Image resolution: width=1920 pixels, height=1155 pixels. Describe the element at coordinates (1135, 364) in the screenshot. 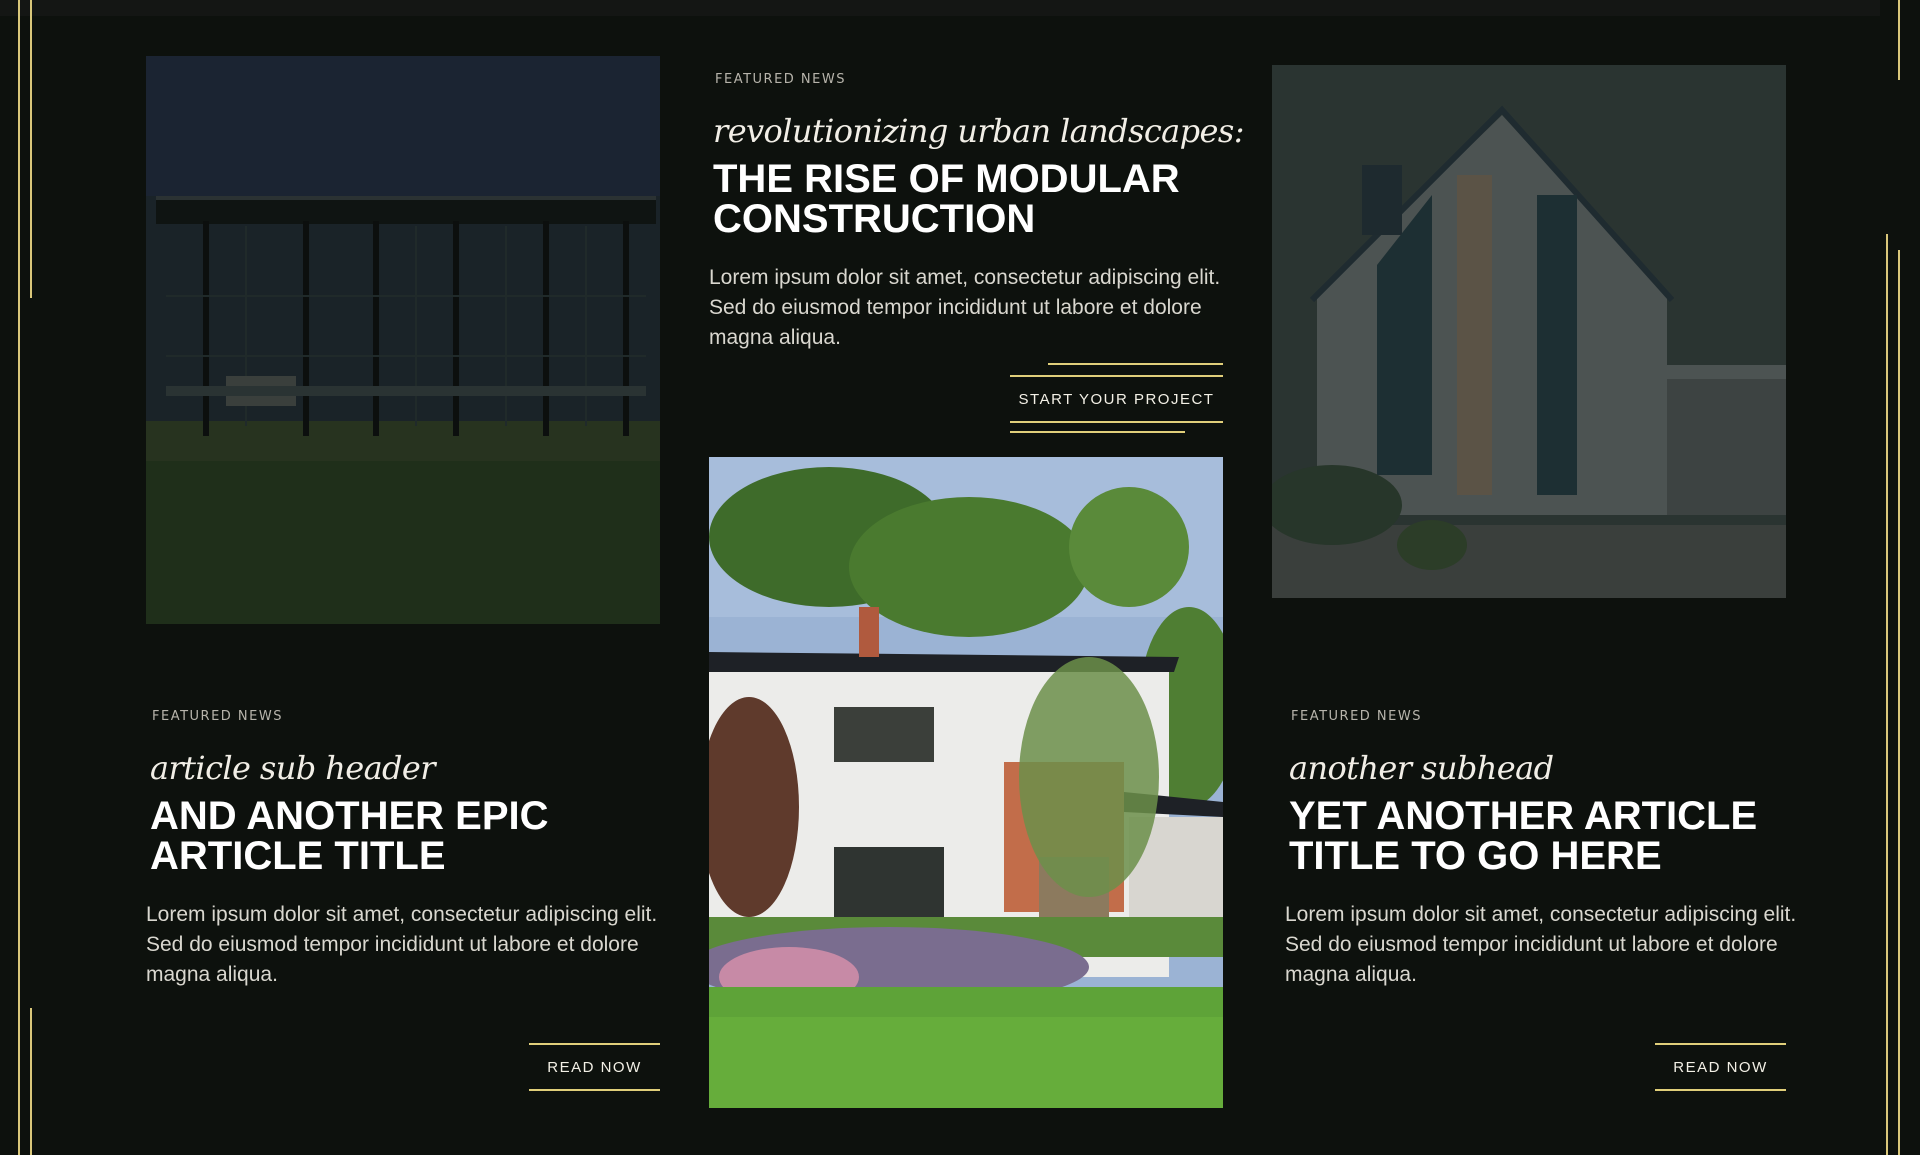

I see `cta-accent-line-top` at that location.